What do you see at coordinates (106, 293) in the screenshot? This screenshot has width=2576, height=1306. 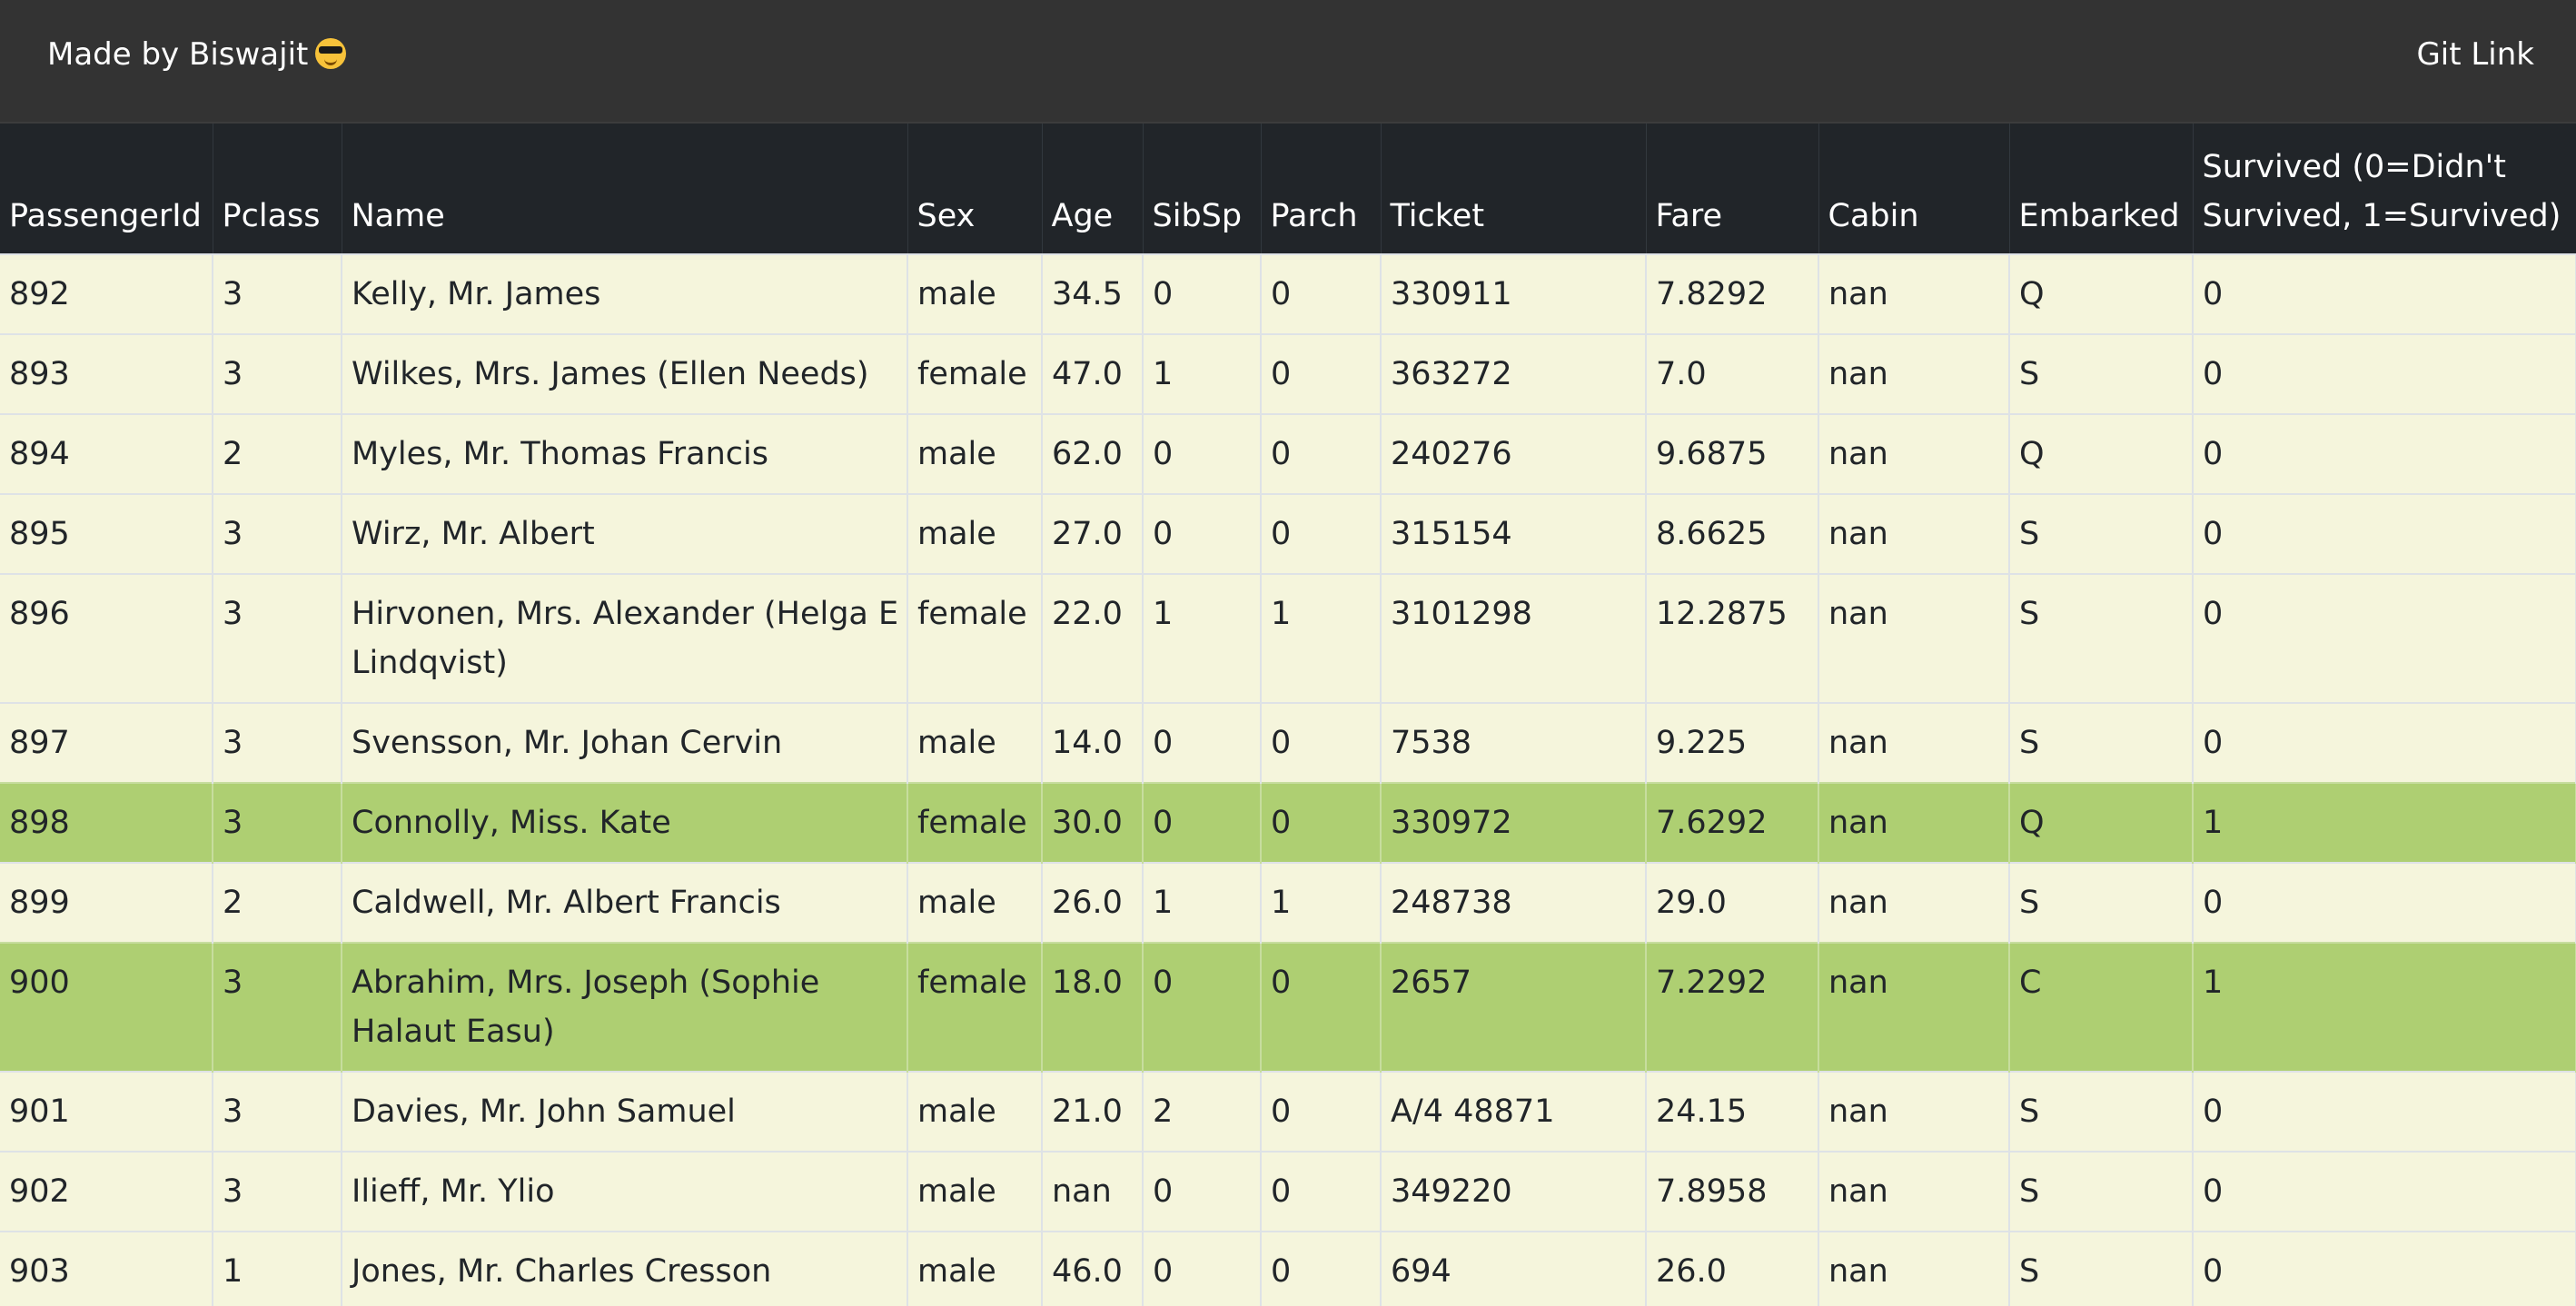 I see `cell-passengerid: 892` at bounding box center [106, 293].